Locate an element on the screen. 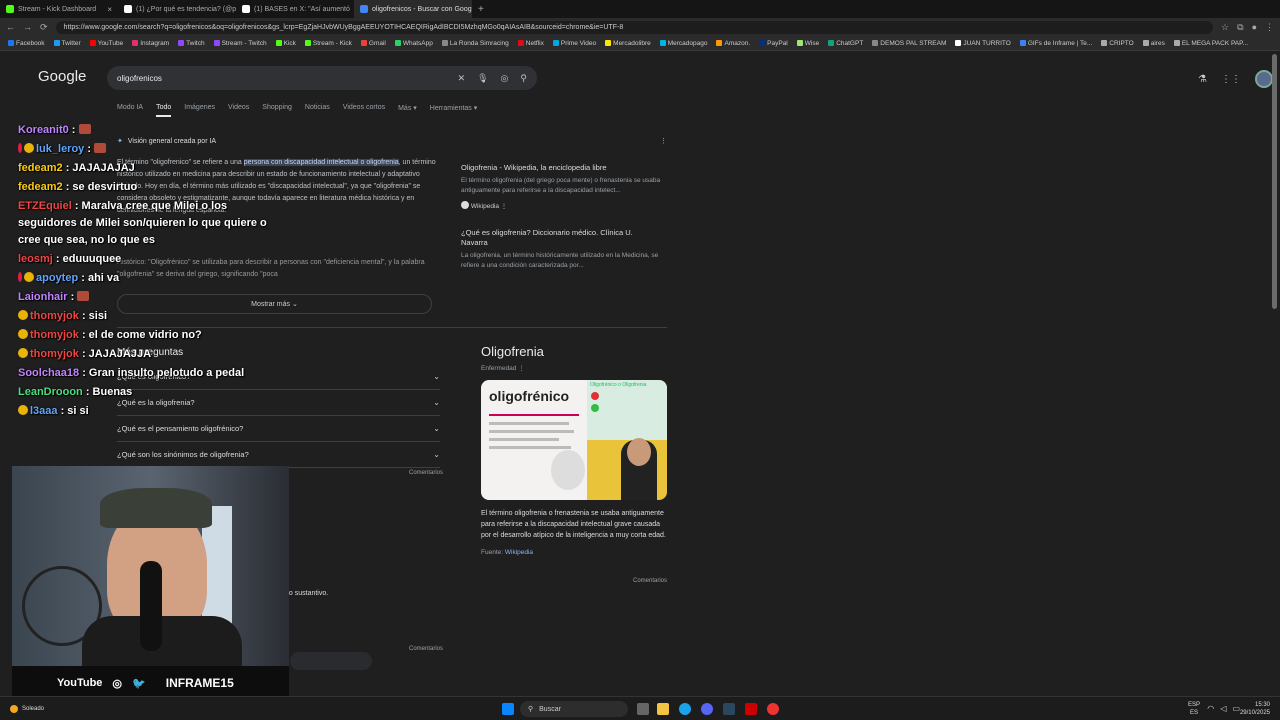 The image size is (1280, 720). battery-icon: ▭ is located at coordinates (1236, 708).